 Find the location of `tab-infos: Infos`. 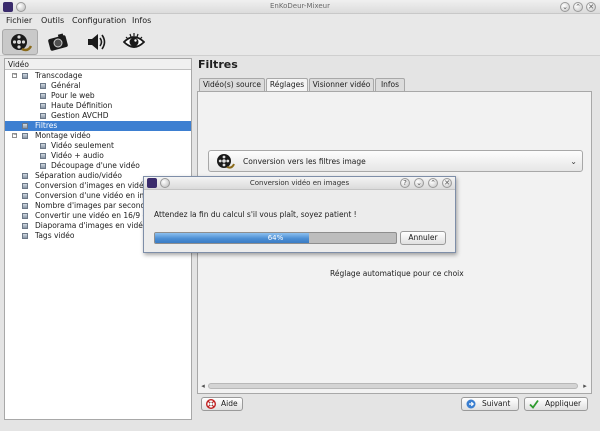

tab-infos: Infos is located at coordinates (390, 84).